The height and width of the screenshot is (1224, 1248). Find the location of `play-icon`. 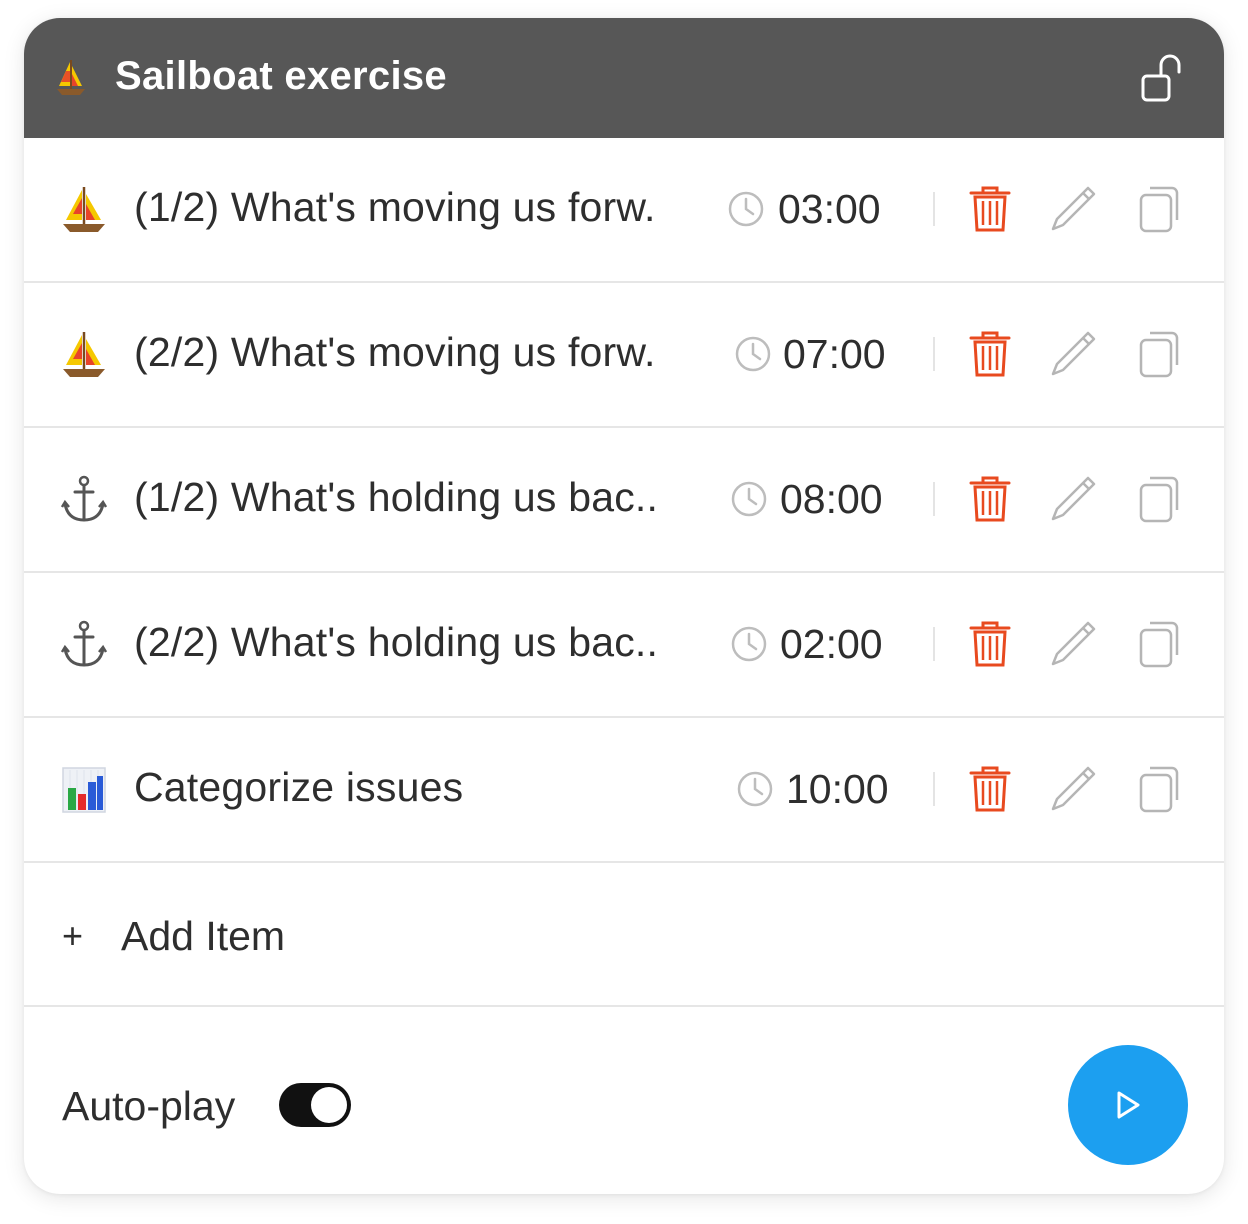

play-icon is located at coordinates (1128, 1105).